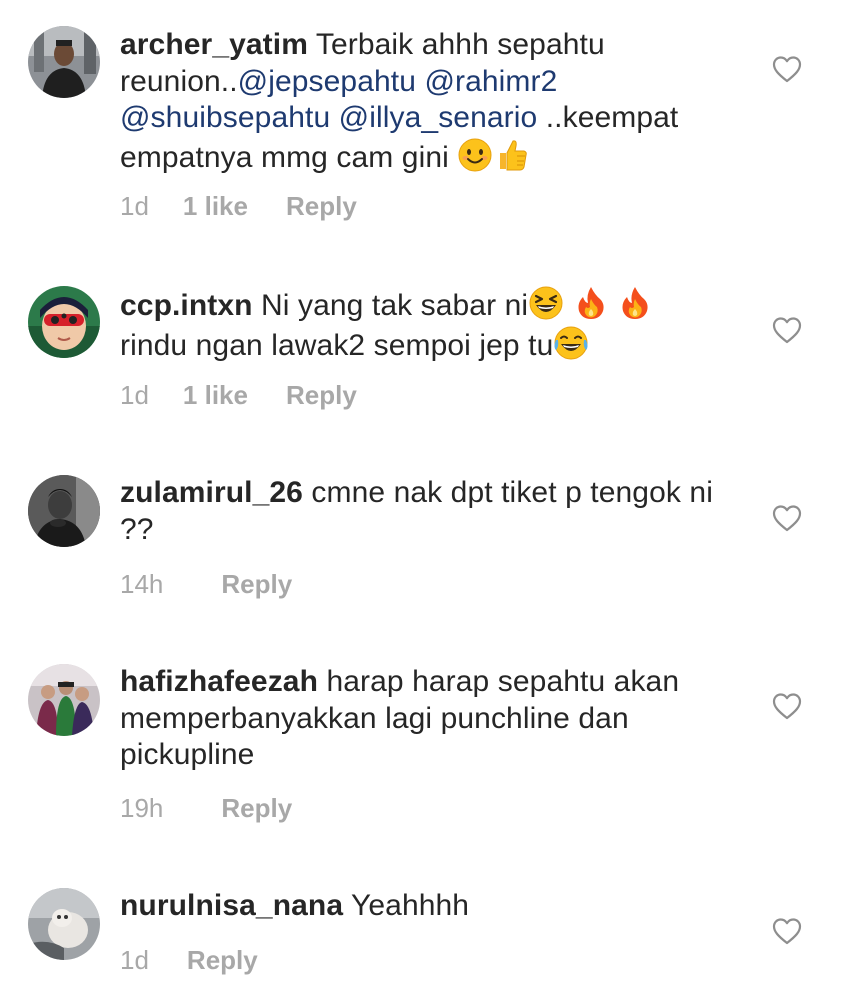  Describe the element at coordinates (186, 305) in the screenshot. I see `comment-username: ccp.intxn` at that location.